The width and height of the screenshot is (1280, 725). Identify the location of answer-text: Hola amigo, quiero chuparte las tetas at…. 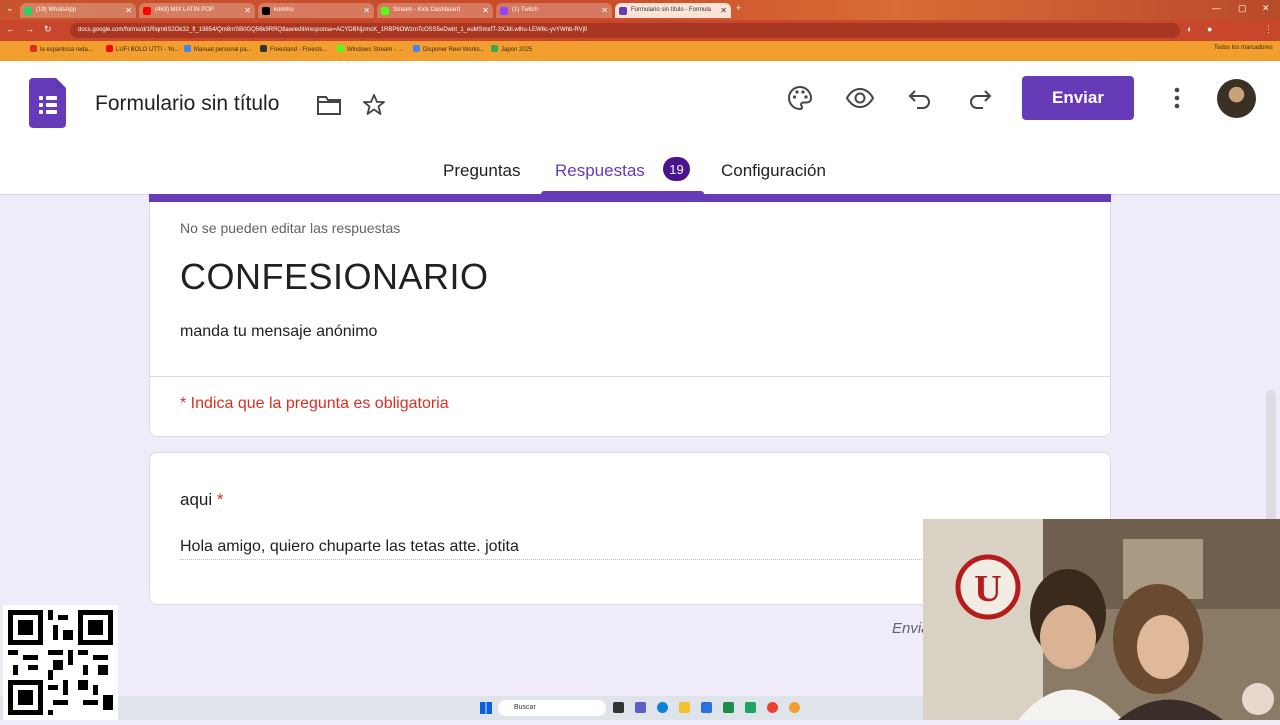
(349, 546).